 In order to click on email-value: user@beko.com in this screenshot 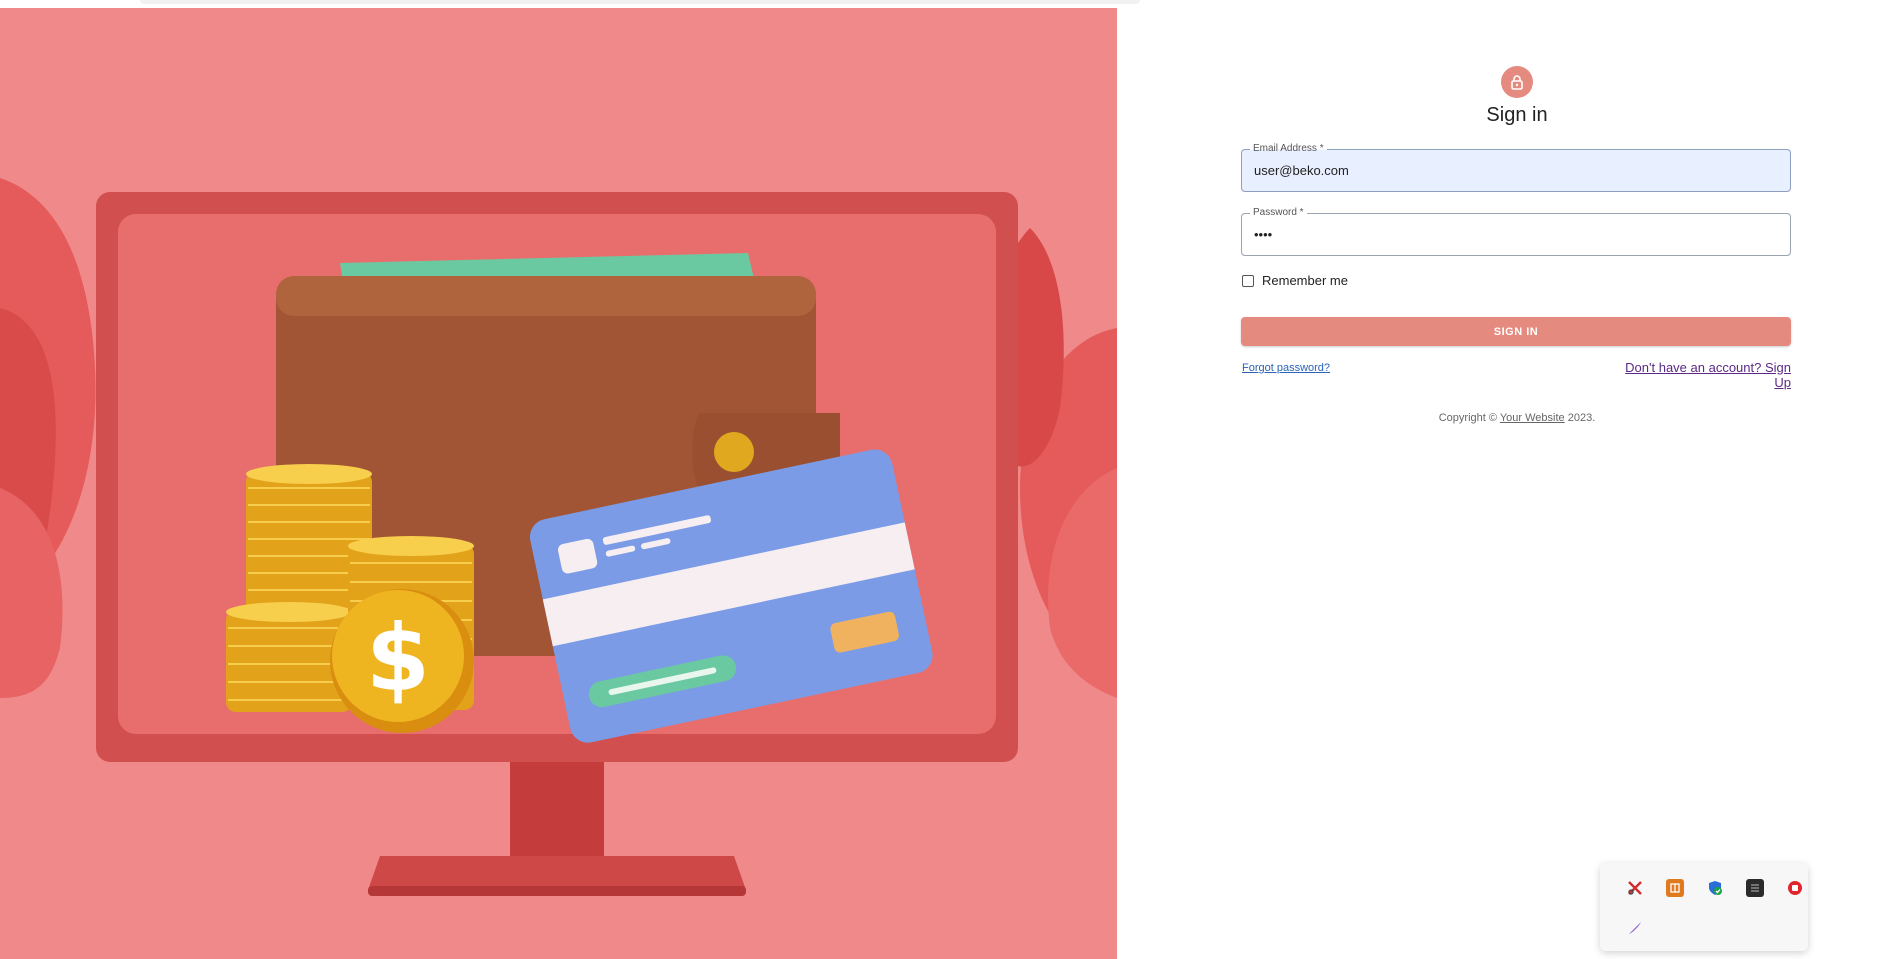, I will do `click(1301, 170)`.